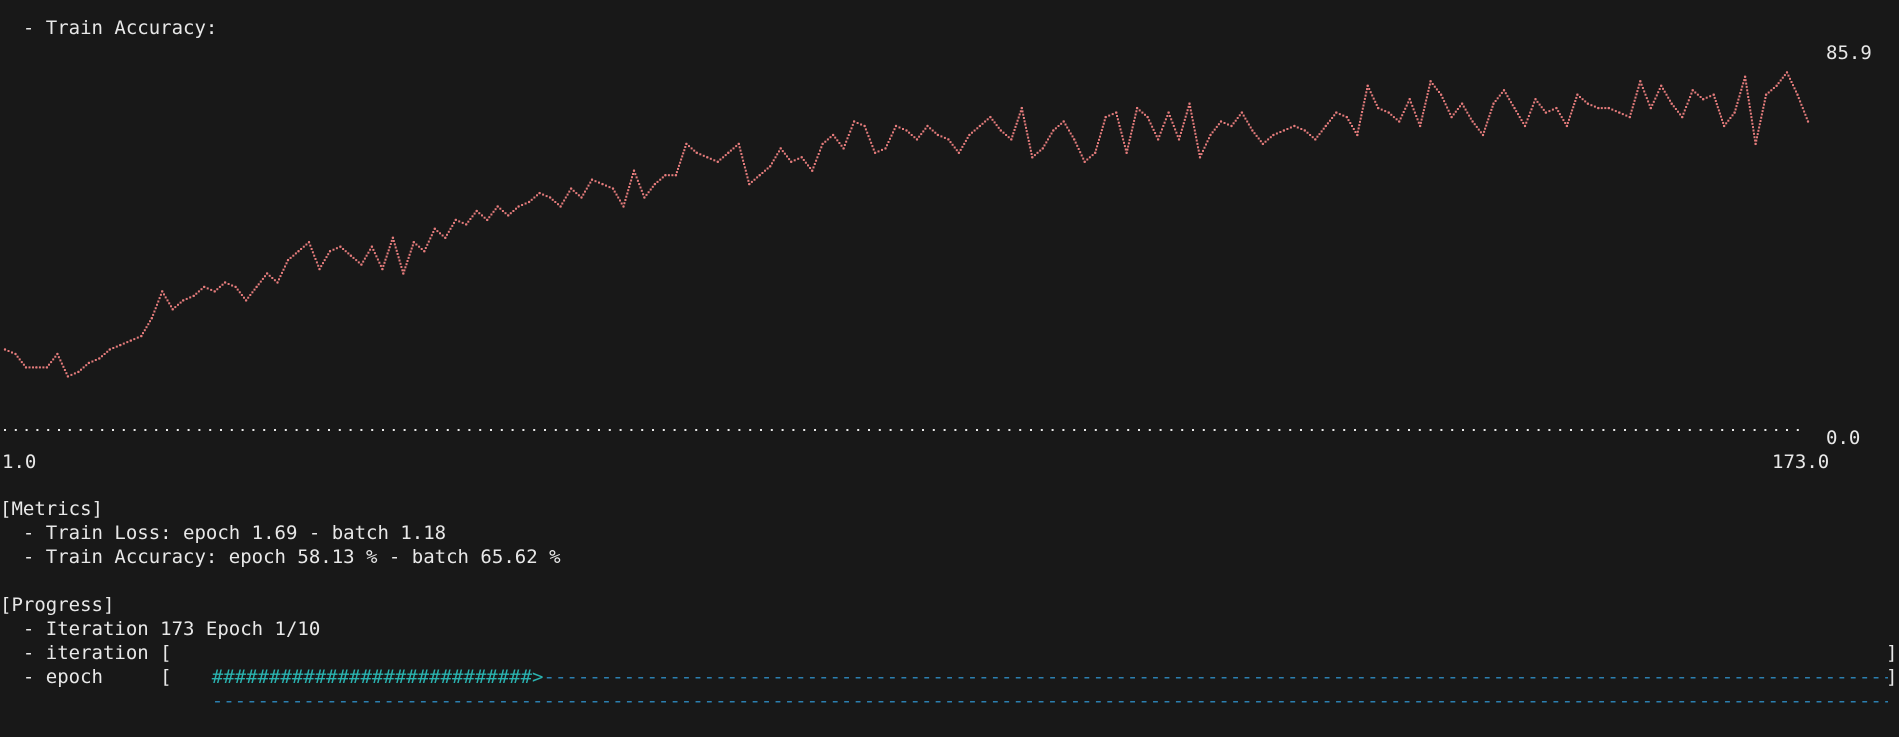 This screenshot has width=1899, height=737. Describe the element at coordinates (1892, 677) in the screenshot. I see `epoch-bar-end: ]` at that location.